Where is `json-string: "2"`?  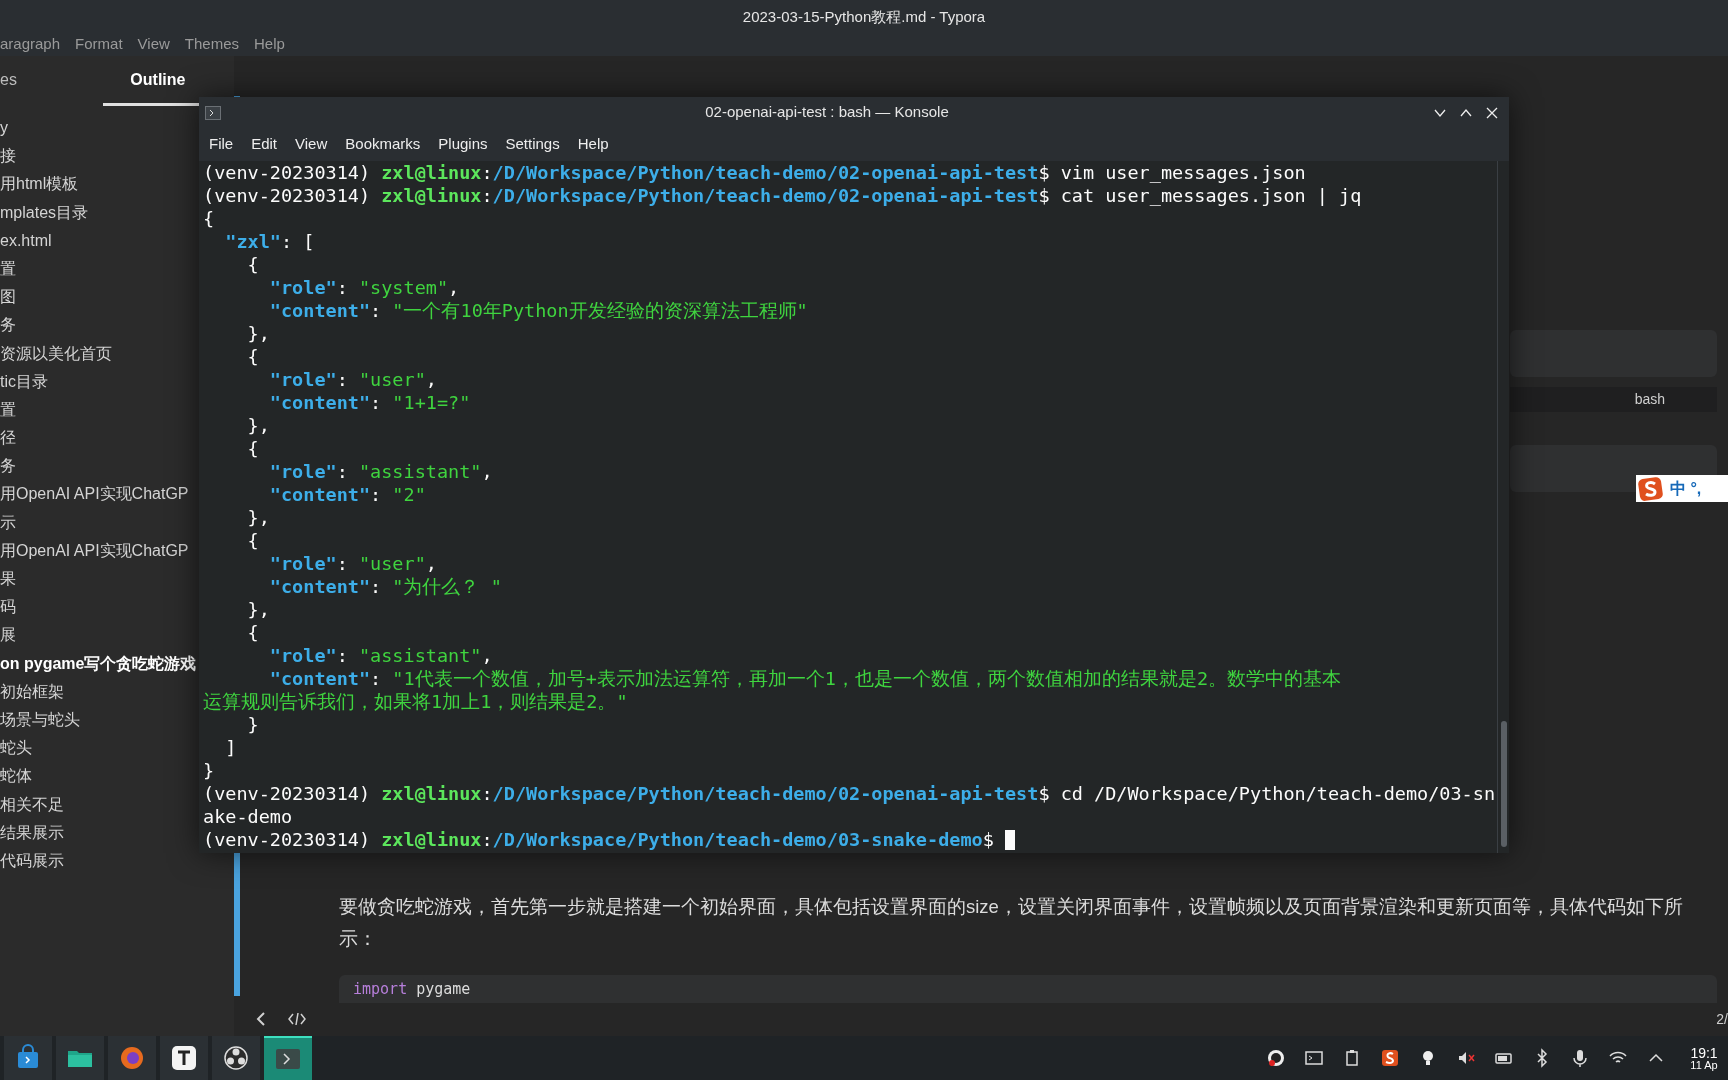
json-string: "2" is located at coordinates (409, 494).